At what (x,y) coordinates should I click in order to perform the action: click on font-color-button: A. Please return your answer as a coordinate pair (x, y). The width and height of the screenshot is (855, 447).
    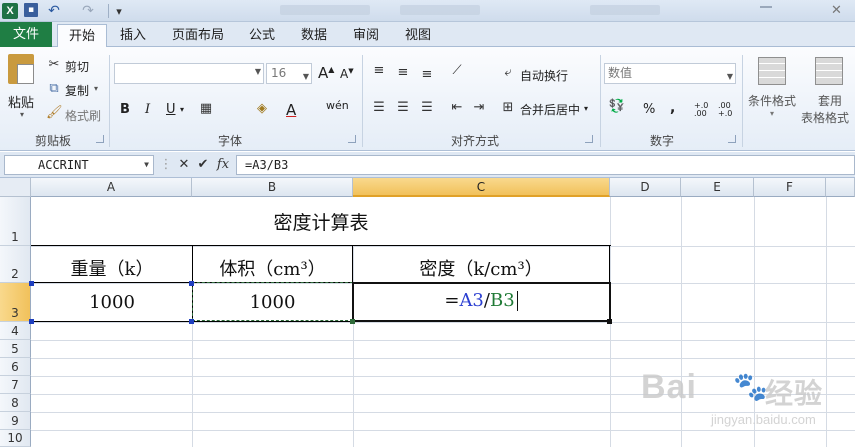
    Looking at the image, I should click on (291, 110).